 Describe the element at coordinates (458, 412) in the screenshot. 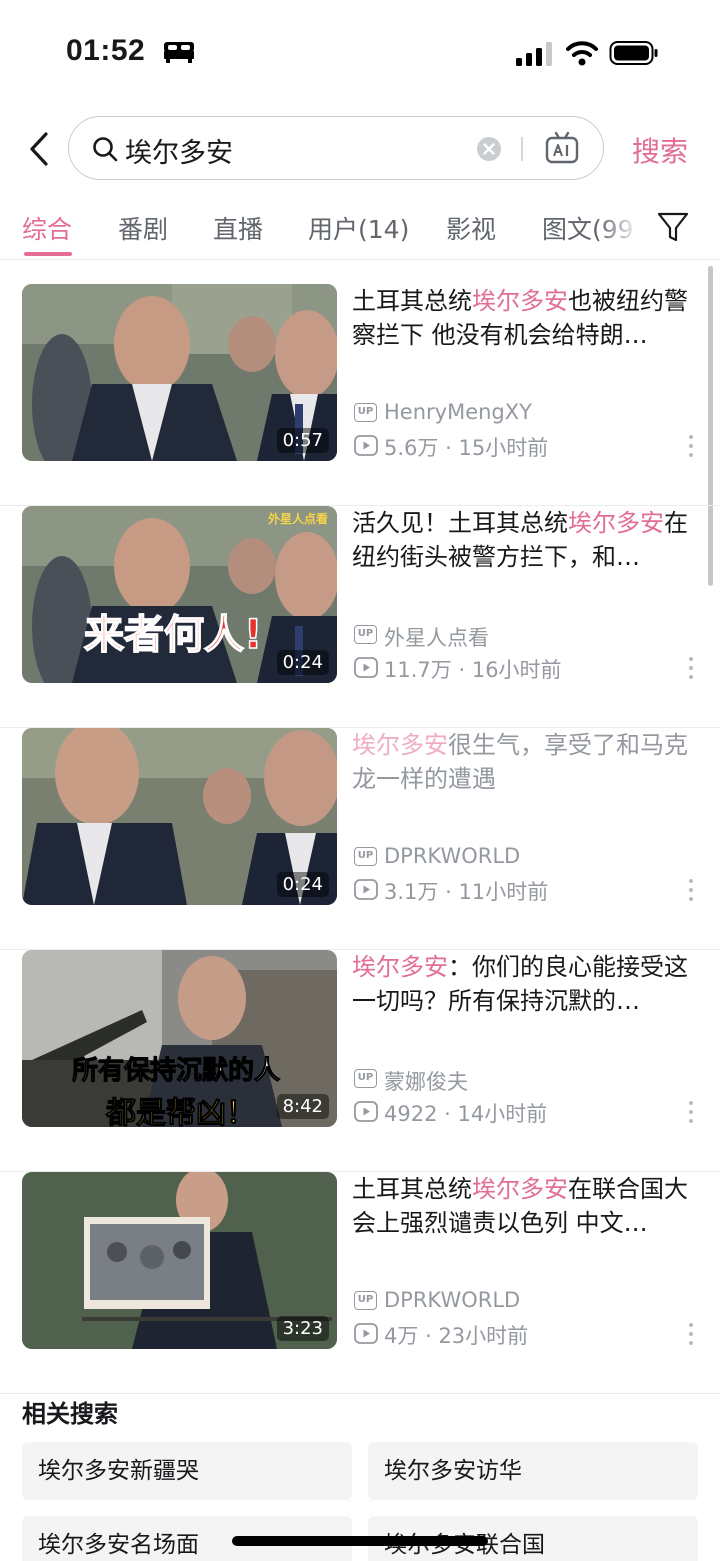

I see `author-name: HenryMengXY` at that location.